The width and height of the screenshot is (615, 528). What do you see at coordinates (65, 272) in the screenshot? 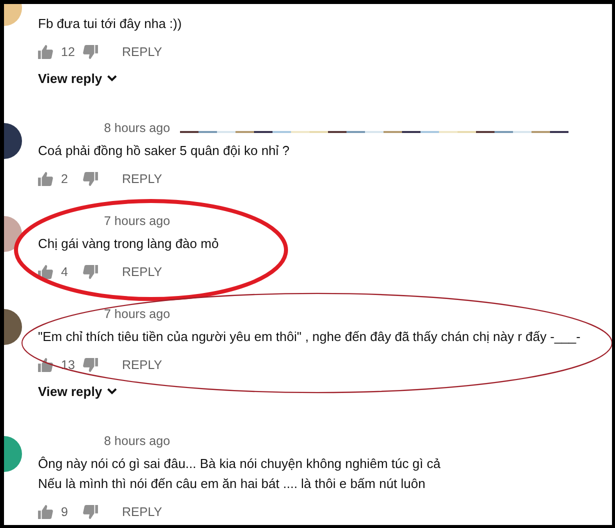
I see `like-count: 4` at bounding box center [65, 272].